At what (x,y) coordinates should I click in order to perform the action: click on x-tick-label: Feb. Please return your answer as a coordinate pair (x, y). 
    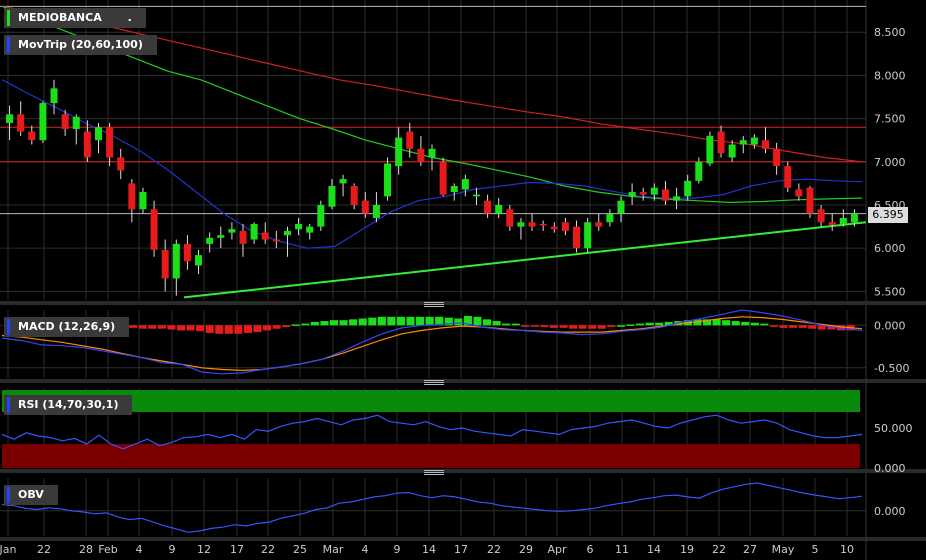
    Looking at the image, I should click on (107, 549).